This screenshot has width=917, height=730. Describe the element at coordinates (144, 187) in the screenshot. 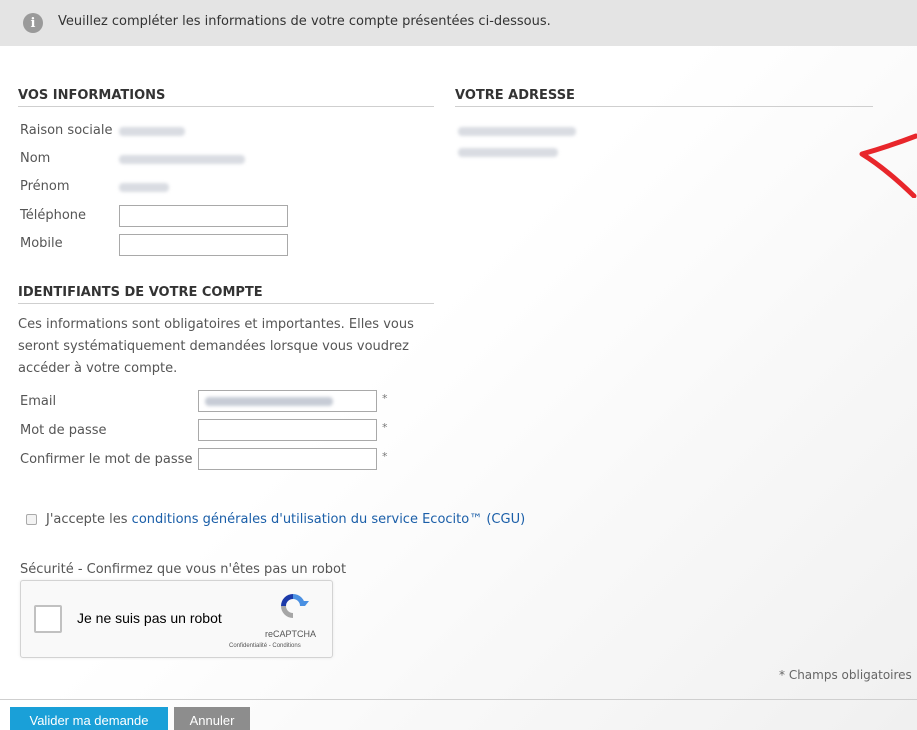

I see `prenom-value` at that location.